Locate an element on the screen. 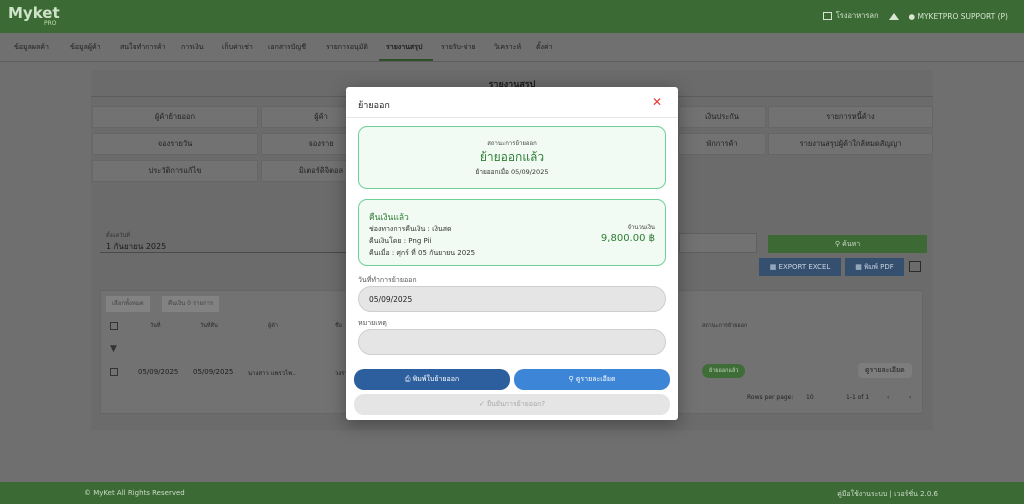 The height and width of the screenshot is (504, 1024). confirm-moveout-button: ✓ ยืนยันการย้ายออก? is located at coordinates (512, 404).